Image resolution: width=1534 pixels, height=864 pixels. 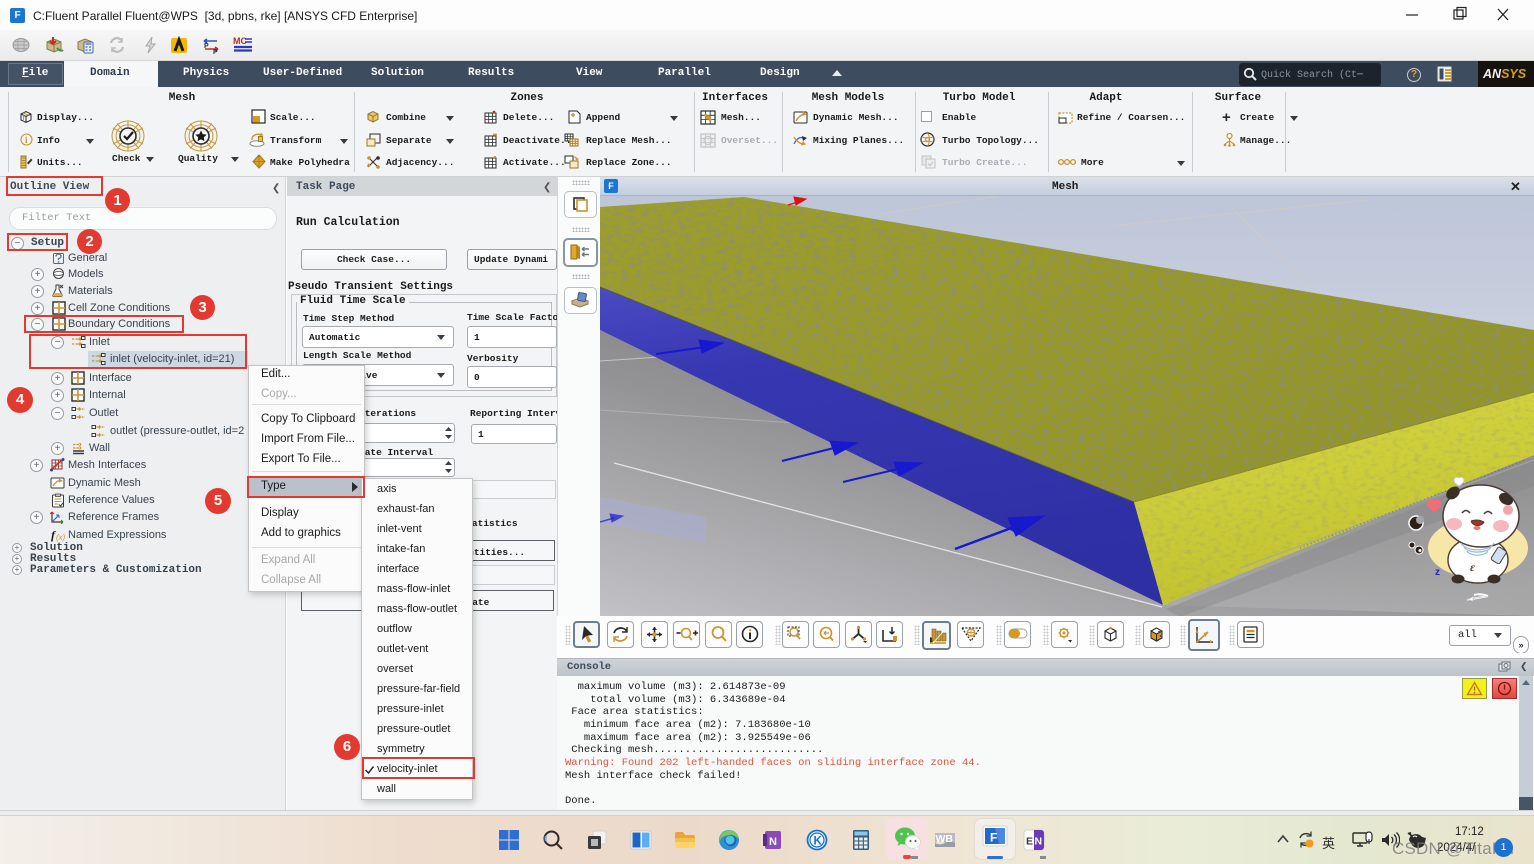 What do you see at coordinates (1437, 572) in the screenshot?
I see `svg-text: z` at bounding box center [1437, 572].